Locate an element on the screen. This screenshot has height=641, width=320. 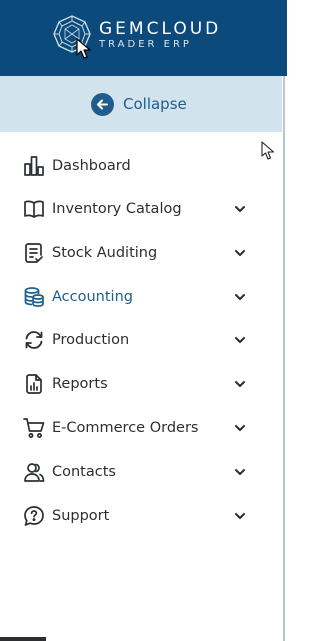
sidebar-item-production: Production is located at coordinates (141, 340).